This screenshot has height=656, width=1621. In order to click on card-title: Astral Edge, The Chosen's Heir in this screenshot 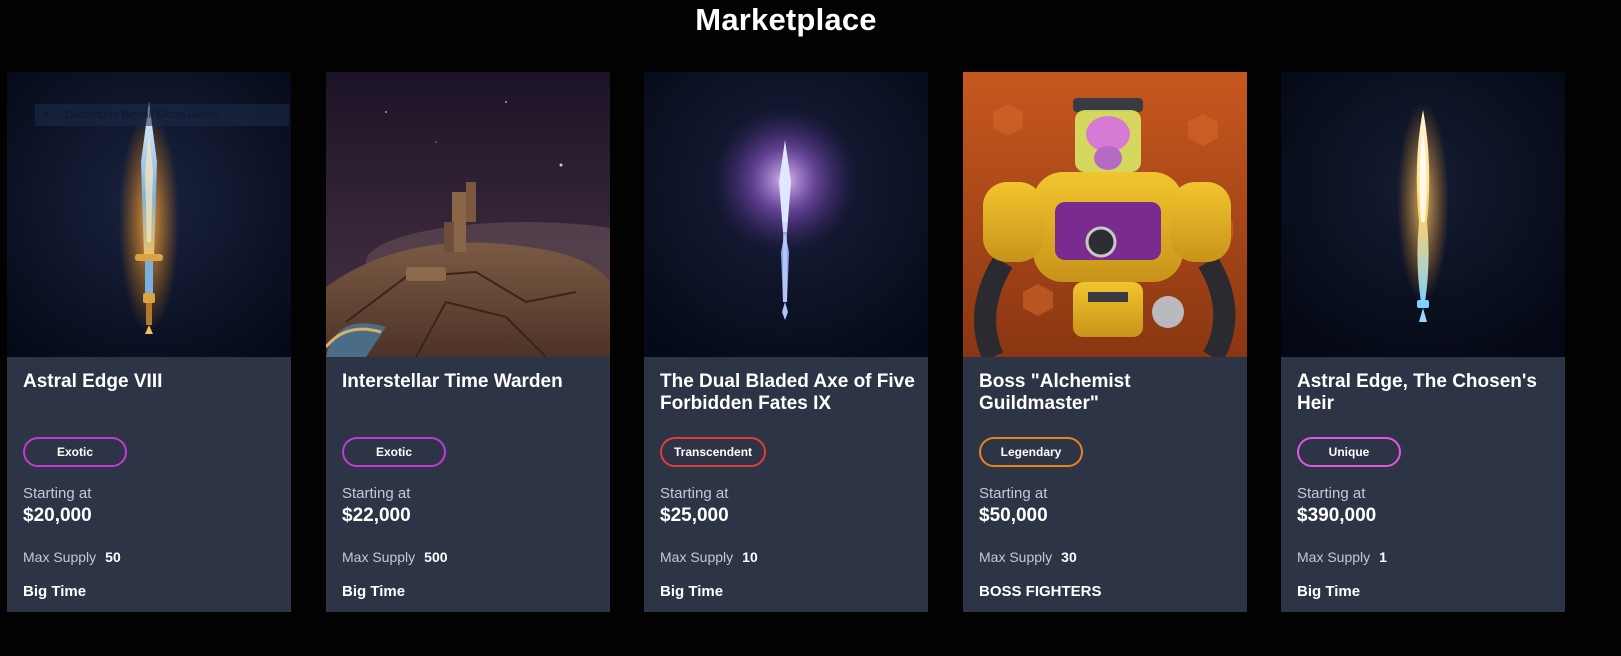, I will do `click(1417, 392)`.